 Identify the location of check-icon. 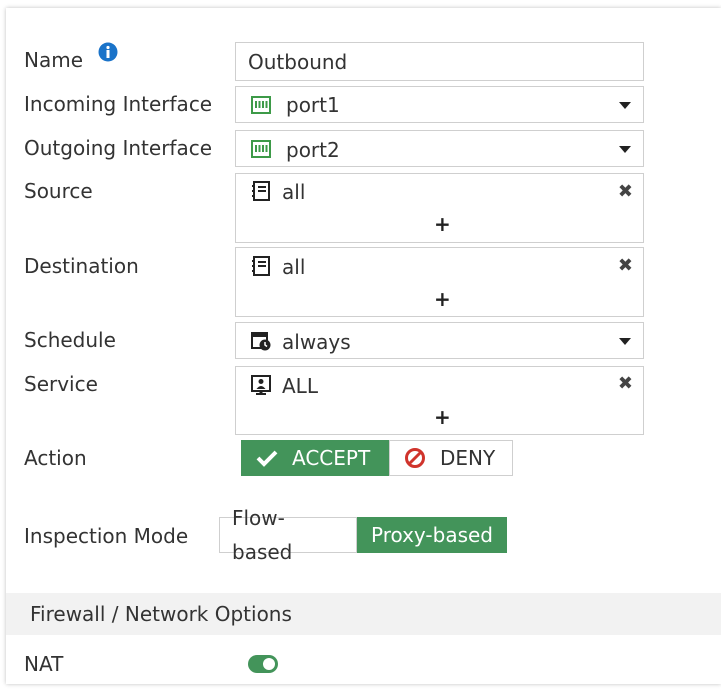
(267, 458).